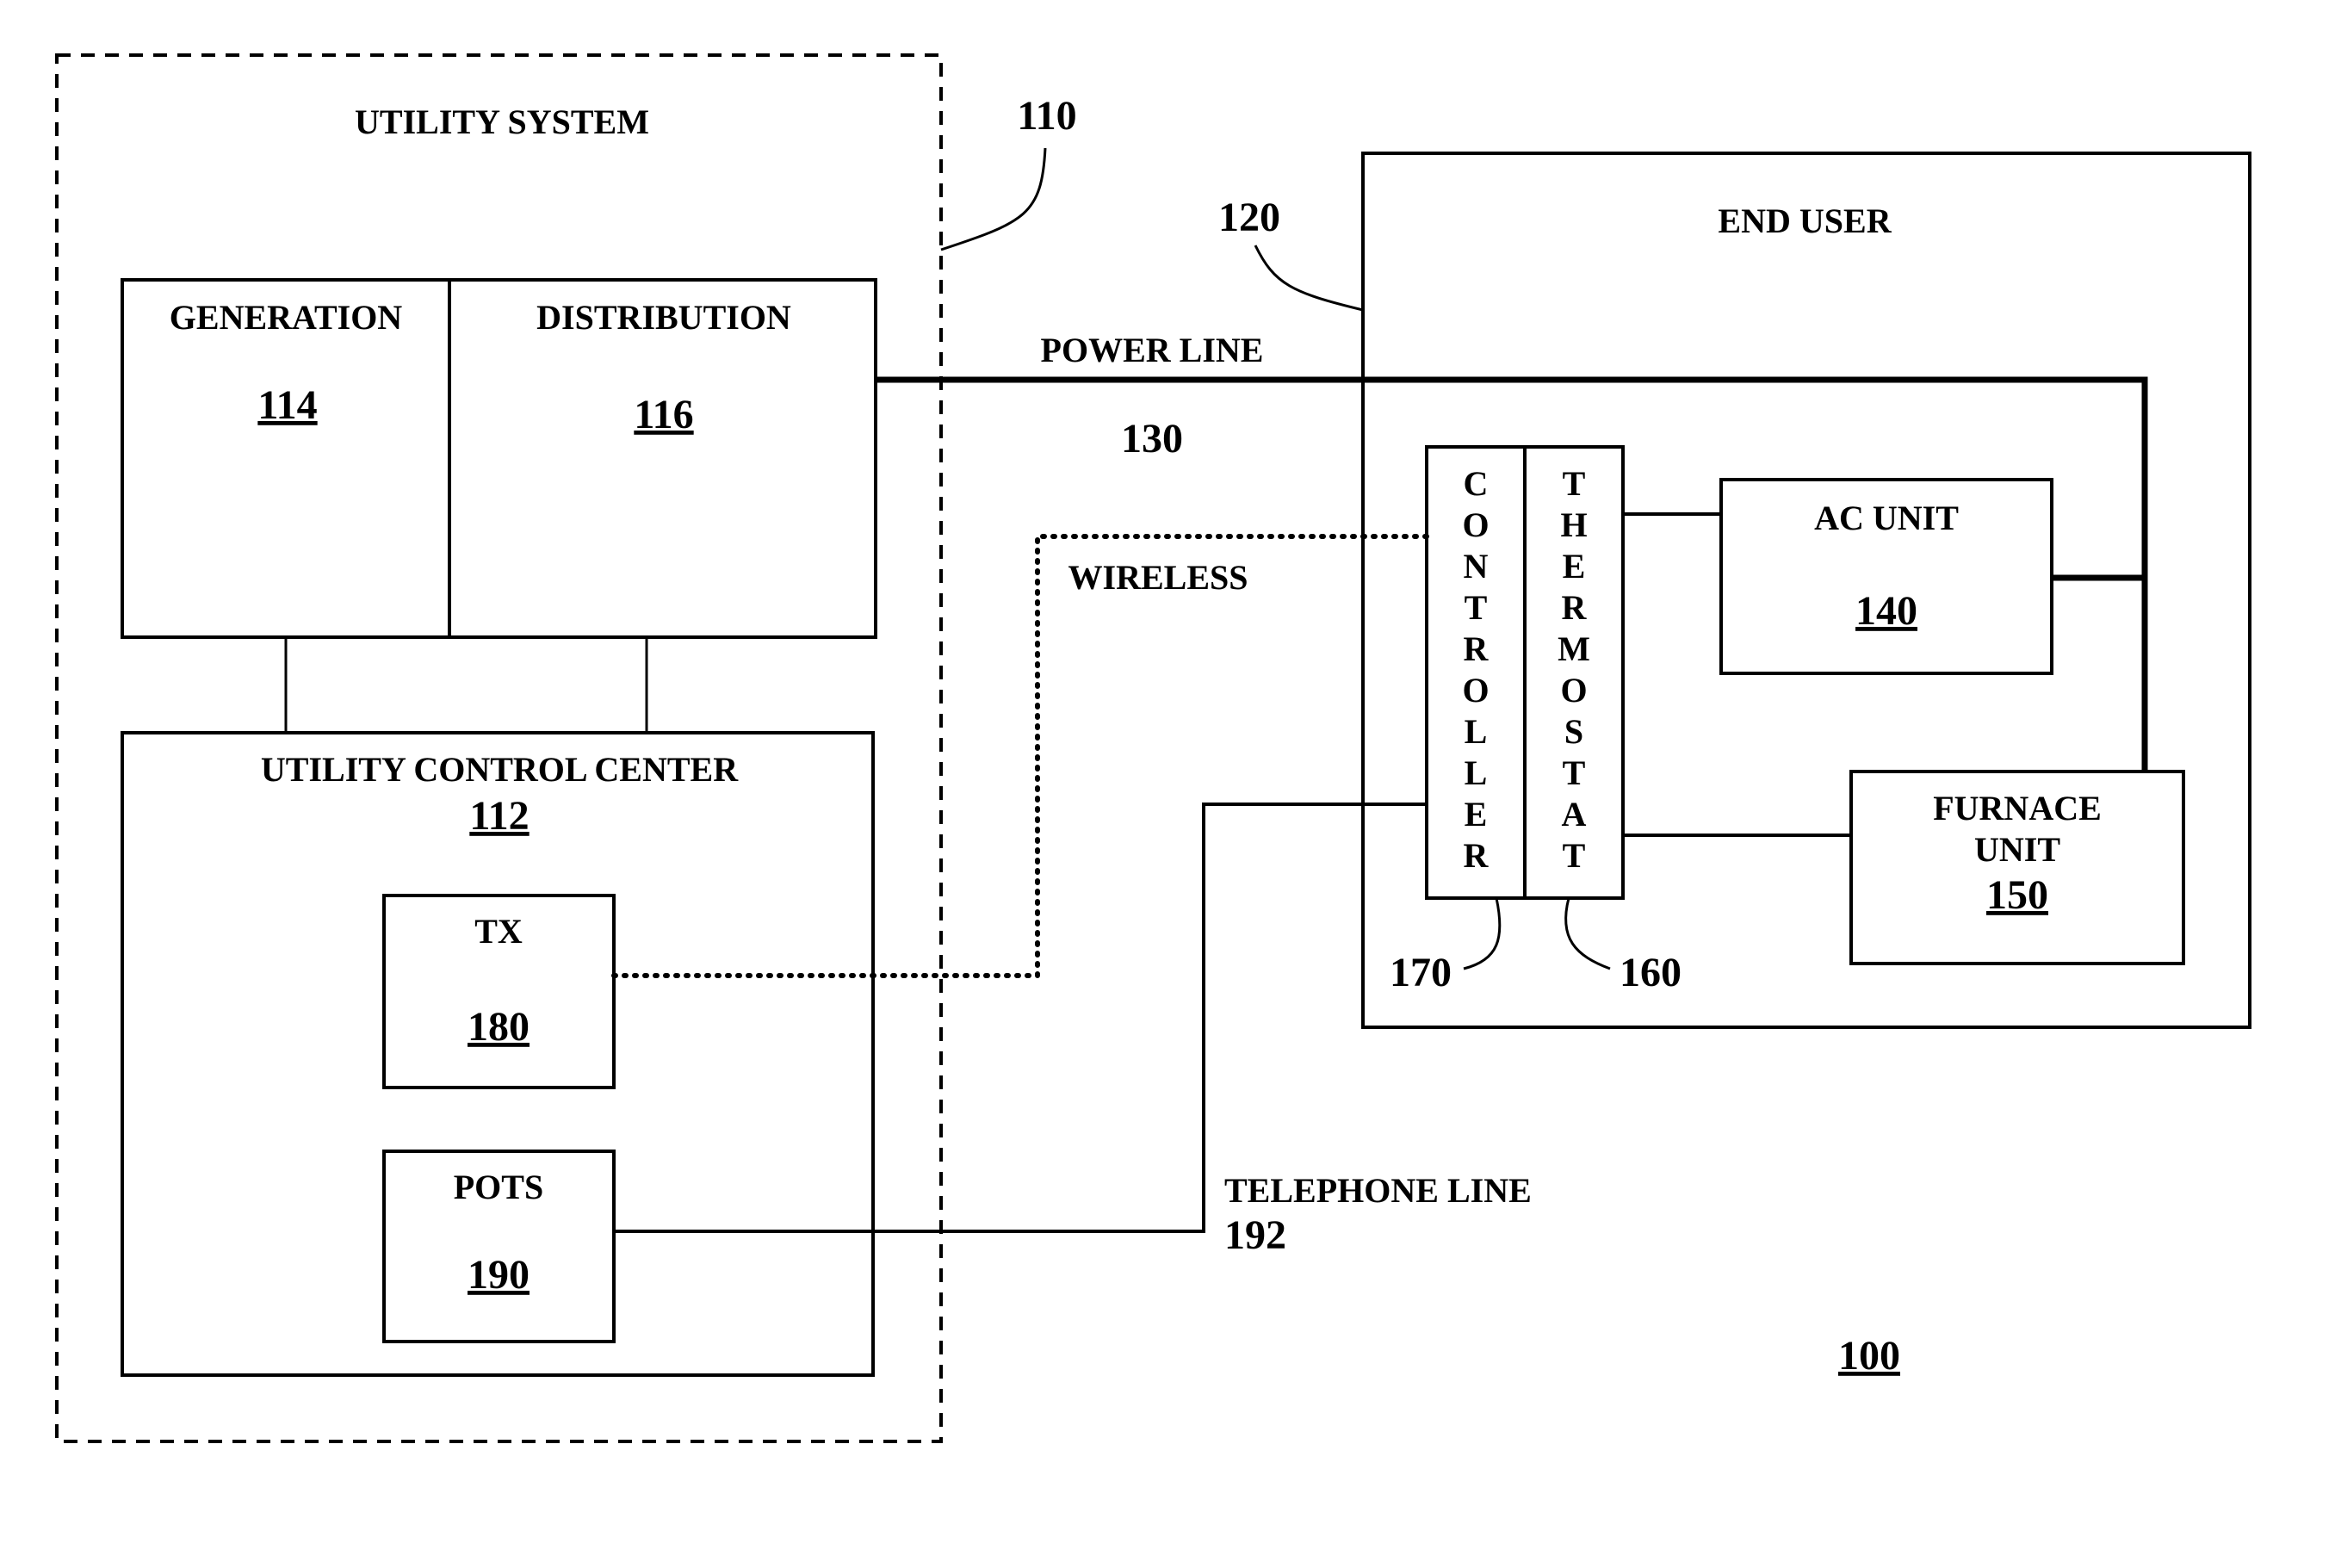  Describe the element at coordinates (2018, 808) in the screenshot. I see `furnace-unit-title-1: FURNACE` at that location.